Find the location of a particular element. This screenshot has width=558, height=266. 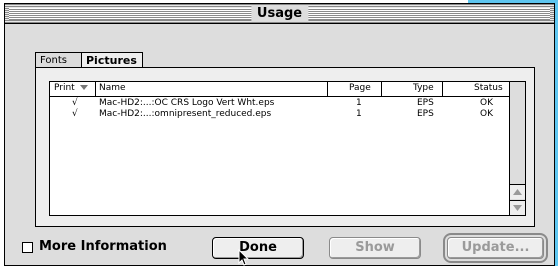

status-text: OK is located at coordinates (486, 114).